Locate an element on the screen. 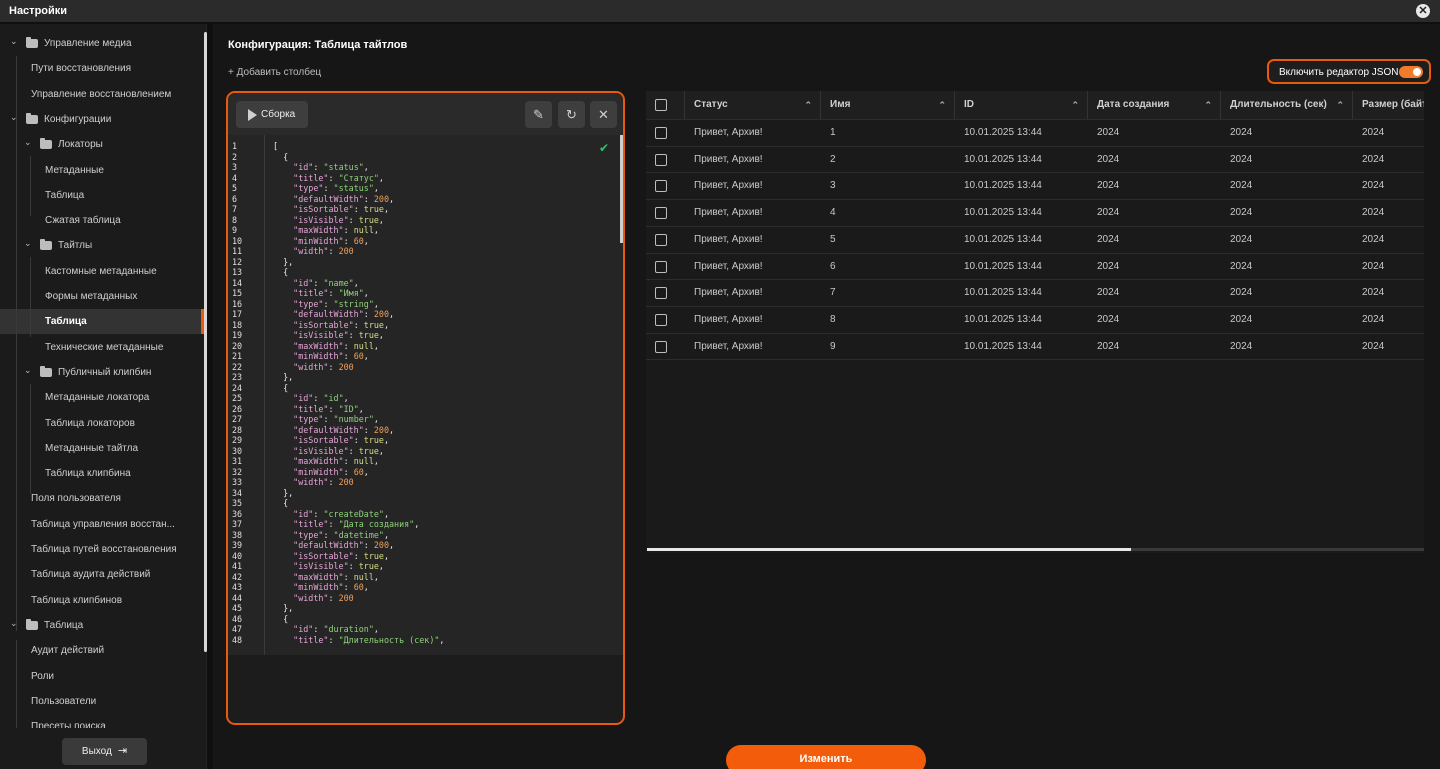 The height and width of the screenshot is (769, 1440). code-line: "type": "number", is located at coordinates (336, 419).